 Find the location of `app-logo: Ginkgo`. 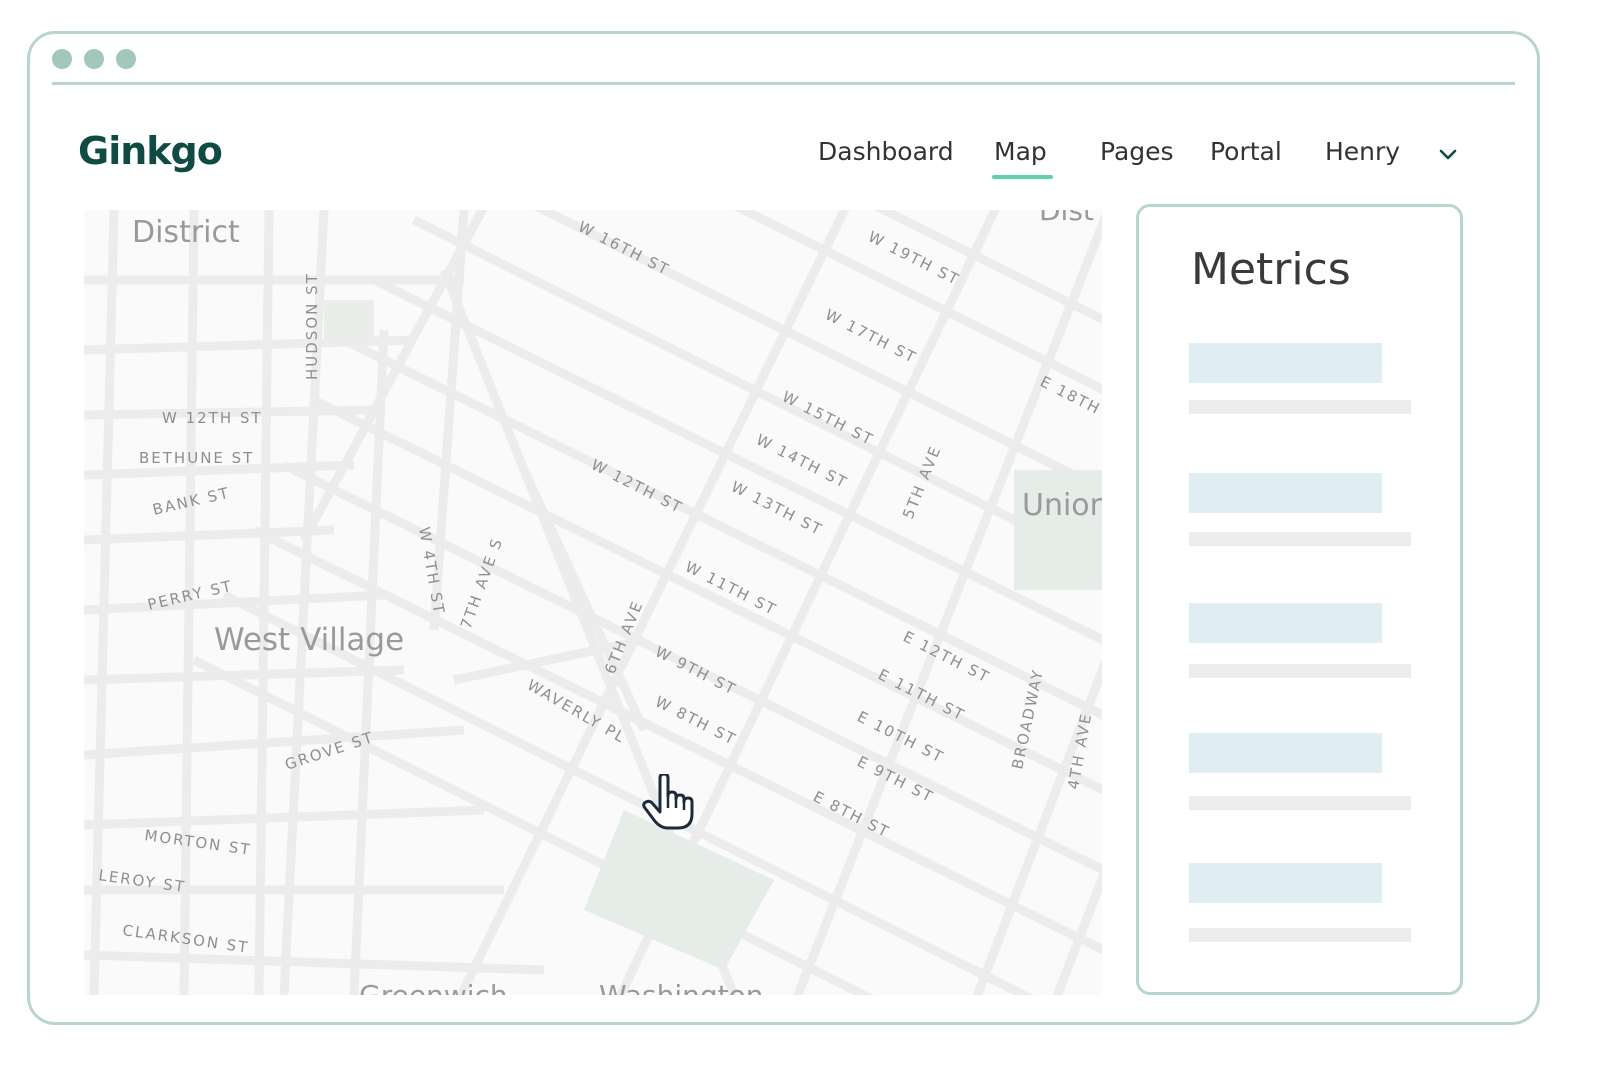

app-logo: Ginkgo is located at coordinates (150, 151).